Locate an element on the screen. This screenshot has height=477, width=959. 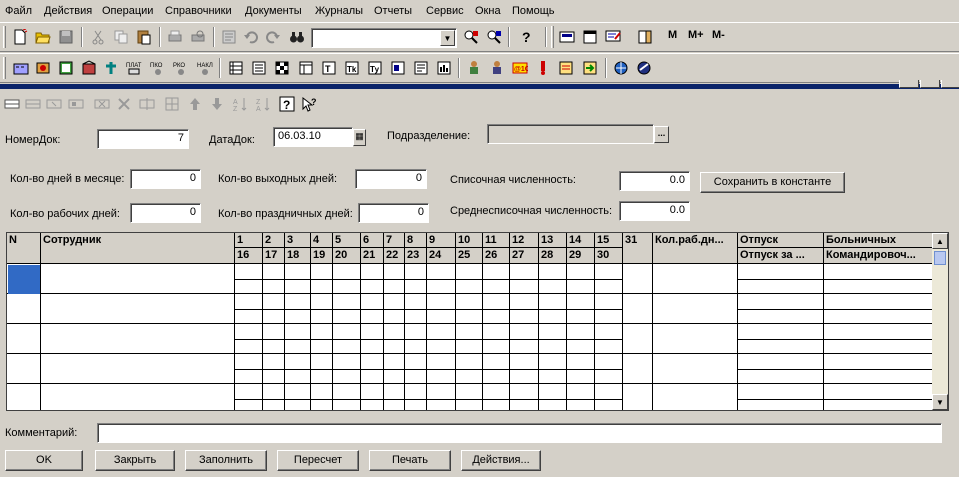
window-minimize-button is located at coordinates (909, 84).